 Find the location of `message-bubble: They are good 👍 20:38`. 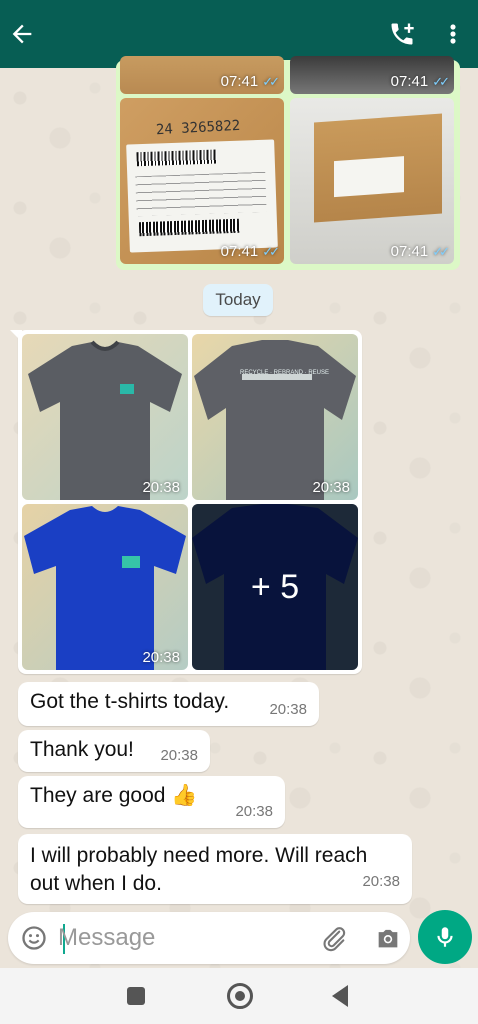

message-bubble: They are good 👍 20:38 is located at coordinates (151, 802).